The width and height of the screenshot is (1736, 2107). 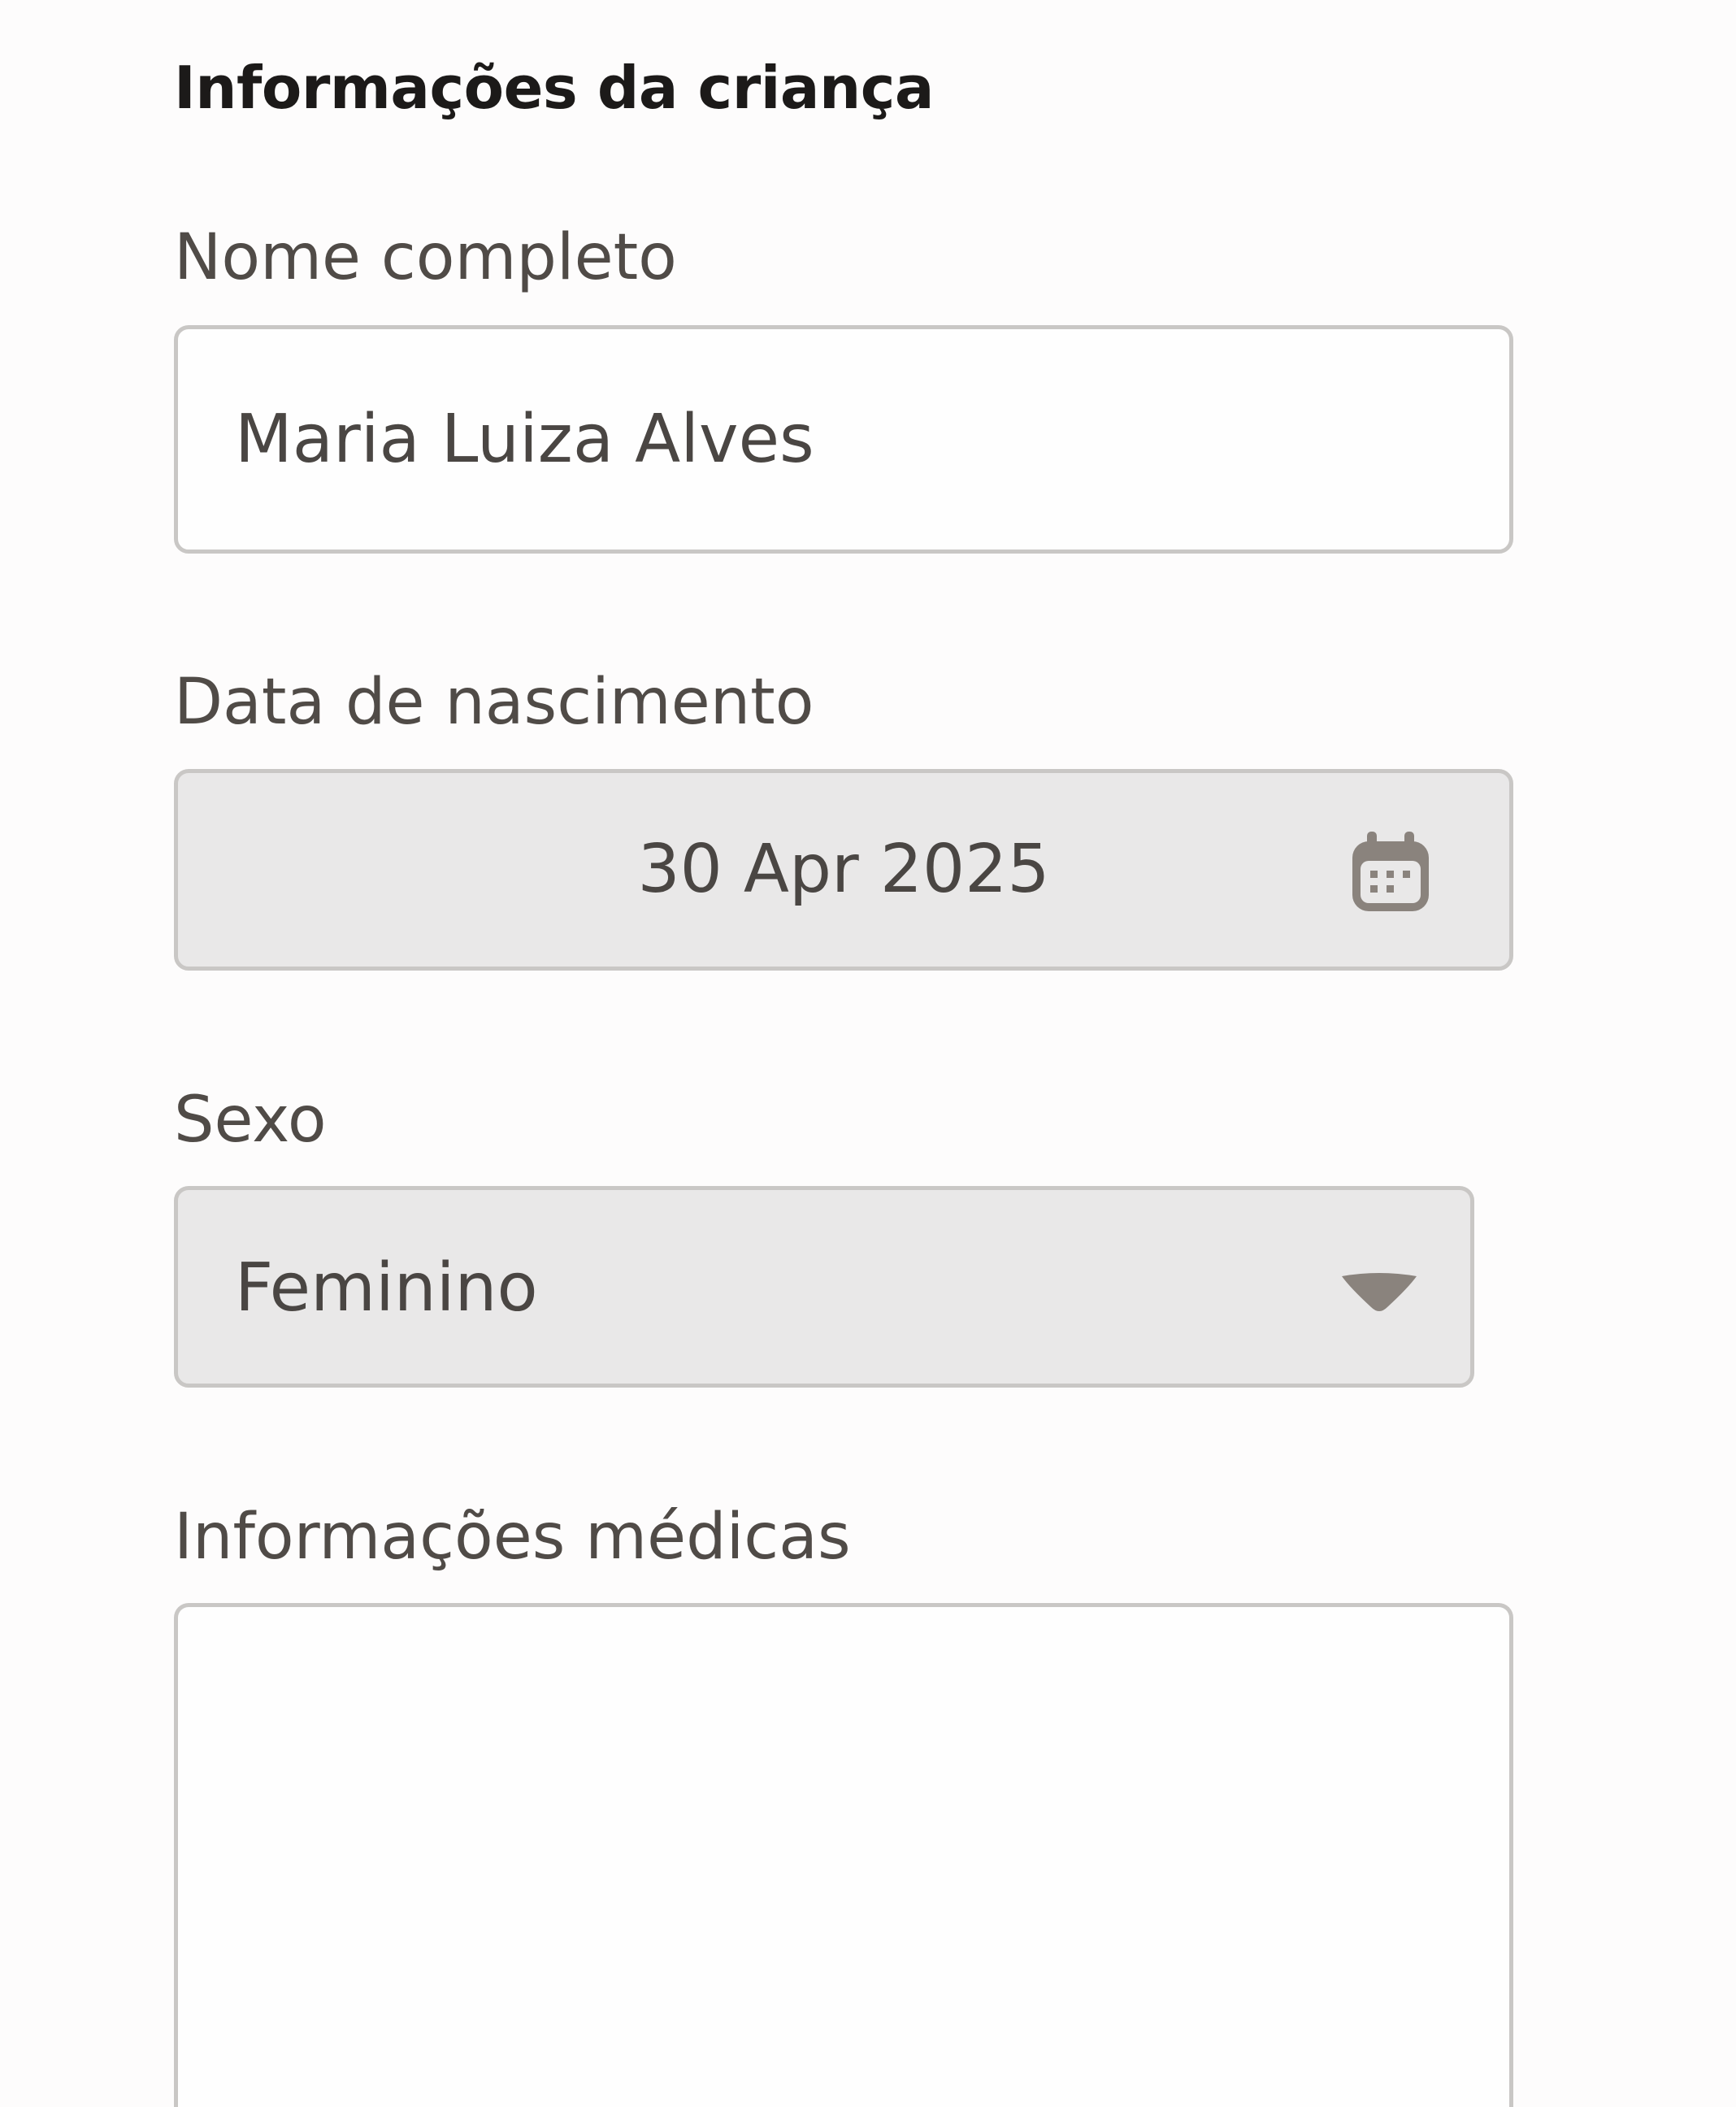 What do you see at coordinates (425, 257) in the screenshot?
I see `full-name-label: Nome completo` at bounding box center [425, 257].